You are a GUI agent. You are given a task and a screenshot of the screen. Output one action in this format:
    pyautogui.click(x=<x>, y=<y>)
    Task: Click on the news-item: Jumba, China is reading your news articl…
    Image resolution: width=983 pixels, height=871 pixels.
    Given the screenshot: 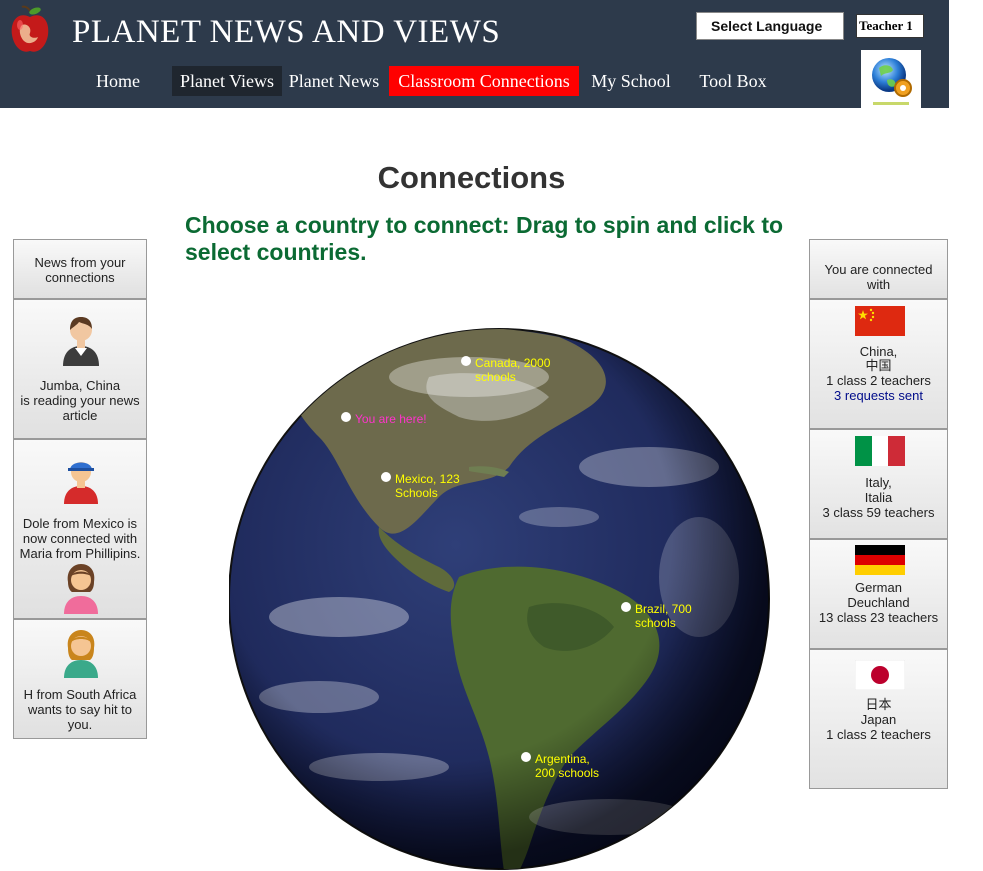 What is the action you would take?
    pyautogui.click(x=80, y=369)
    